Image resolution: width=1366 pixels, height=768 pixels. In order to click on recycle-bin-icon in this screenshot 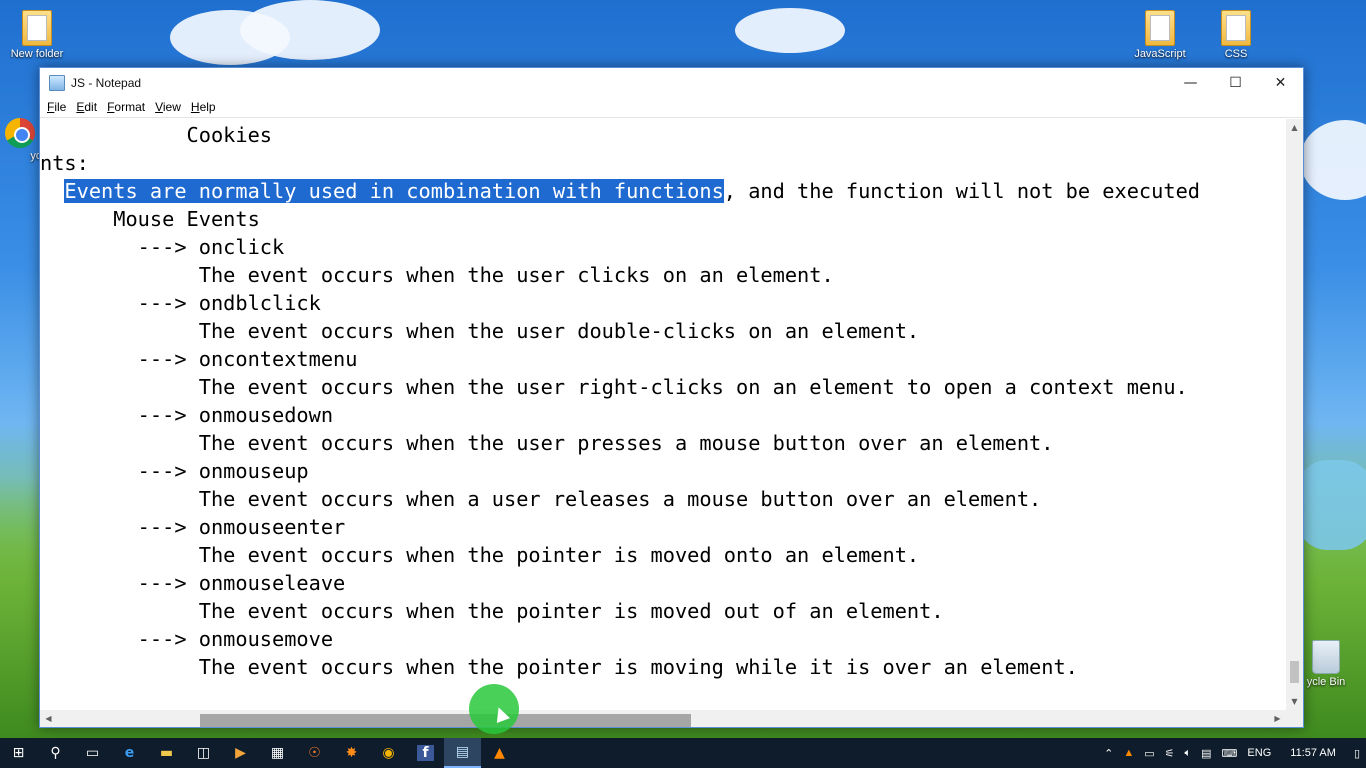, I will do `click(1326, 657)`.